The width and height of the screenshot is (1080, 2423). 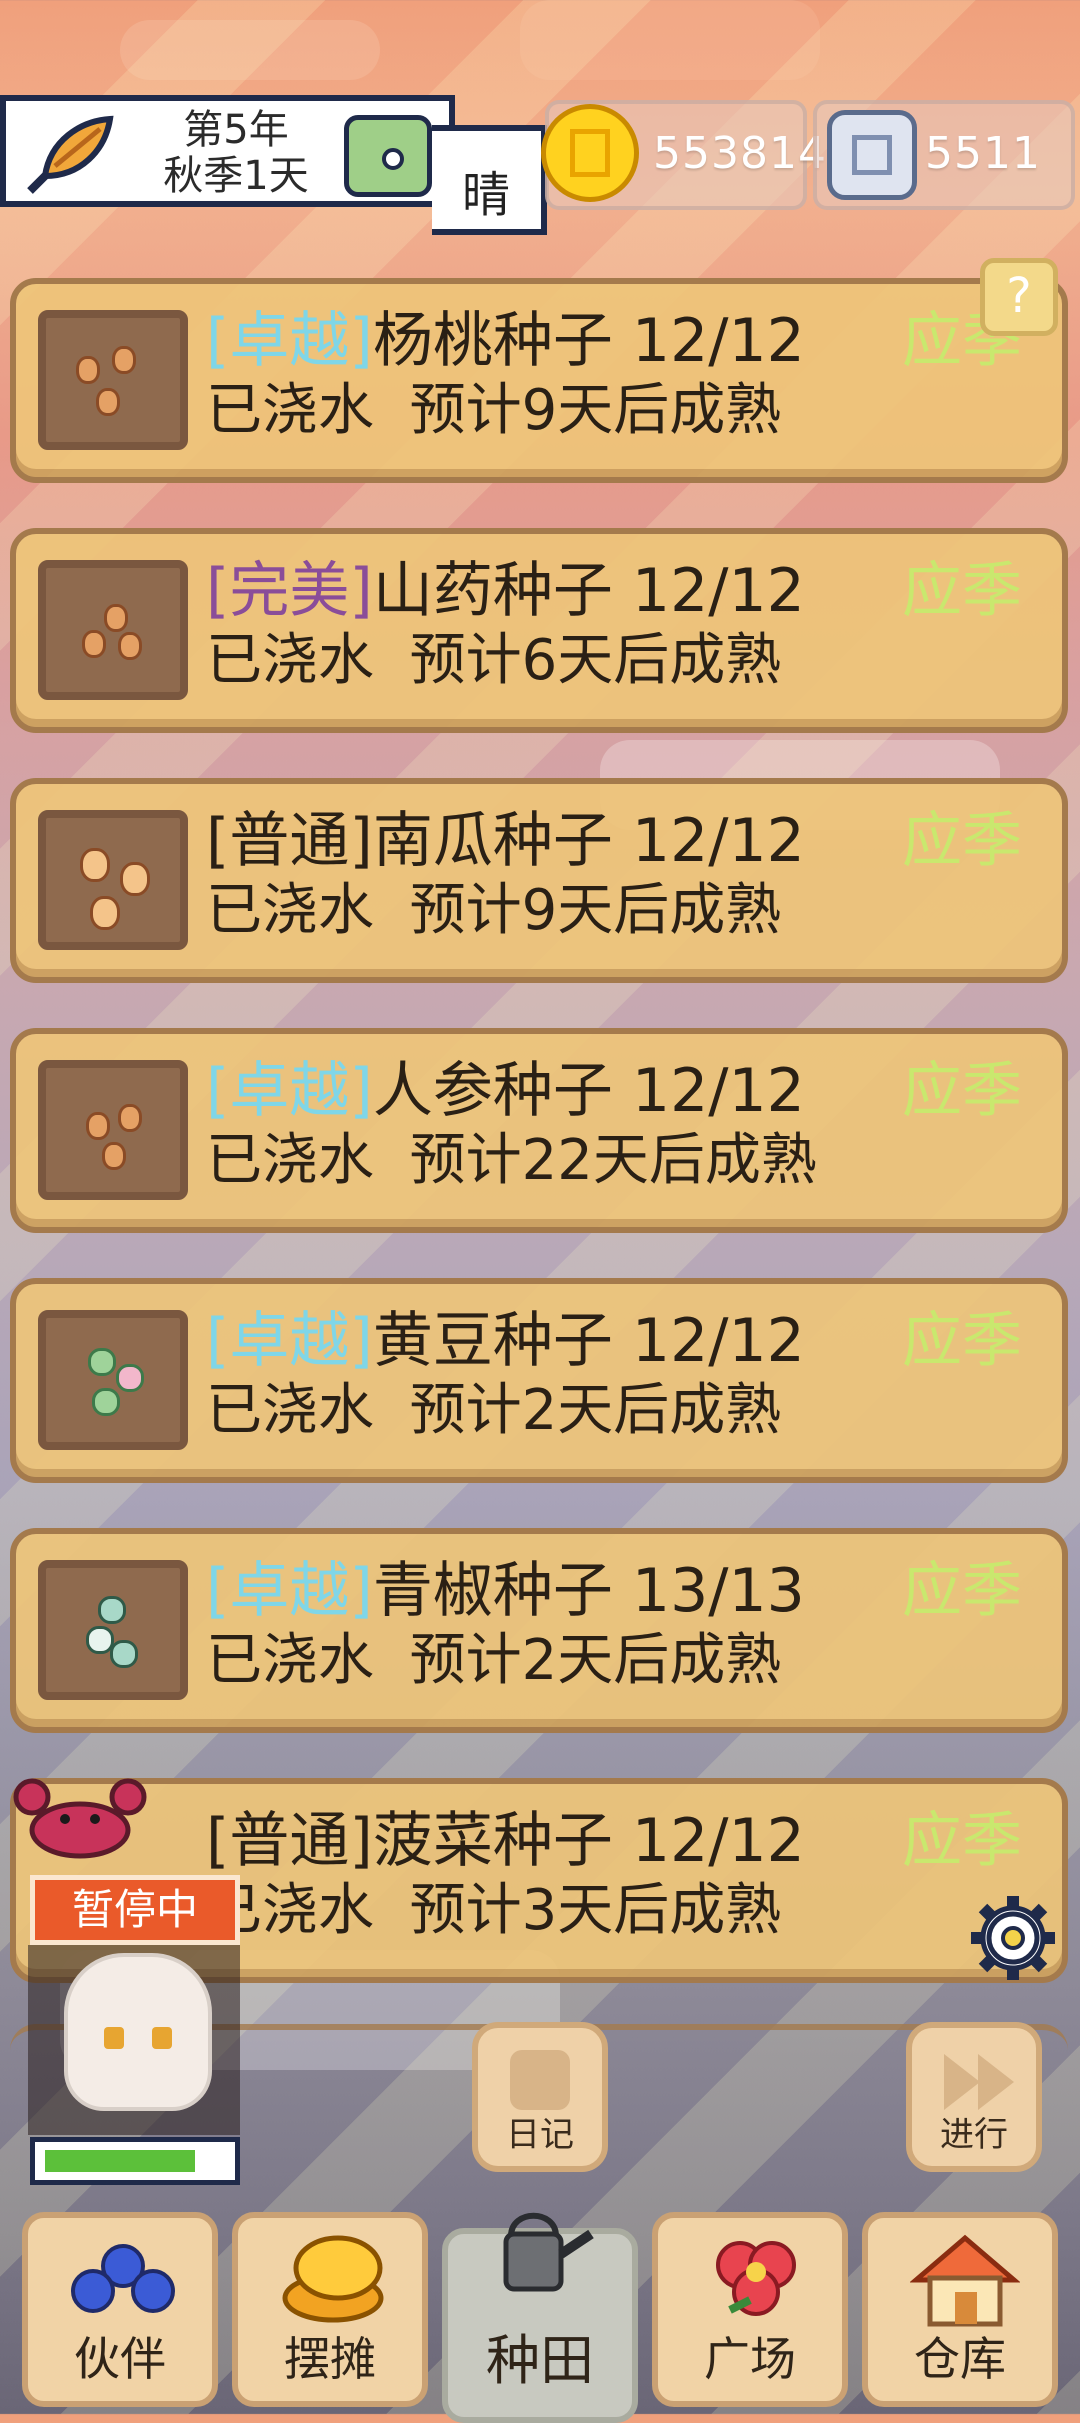 What do you see at coordinates (960, 2309) in the screenshot?
I see `nav-warehouse: 仓库` at bounding box center [960, 2309].